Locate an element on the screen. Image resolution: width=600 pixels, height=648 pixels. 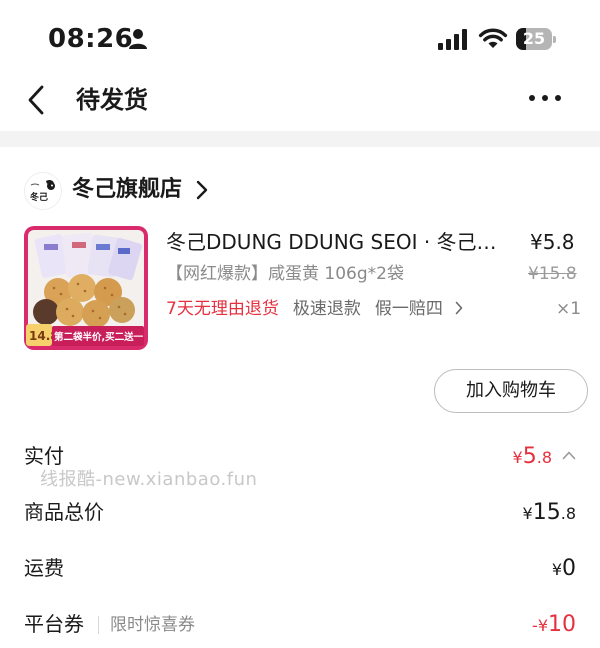
status-bar: 08:26 25 is located at coordinates (300, 40).